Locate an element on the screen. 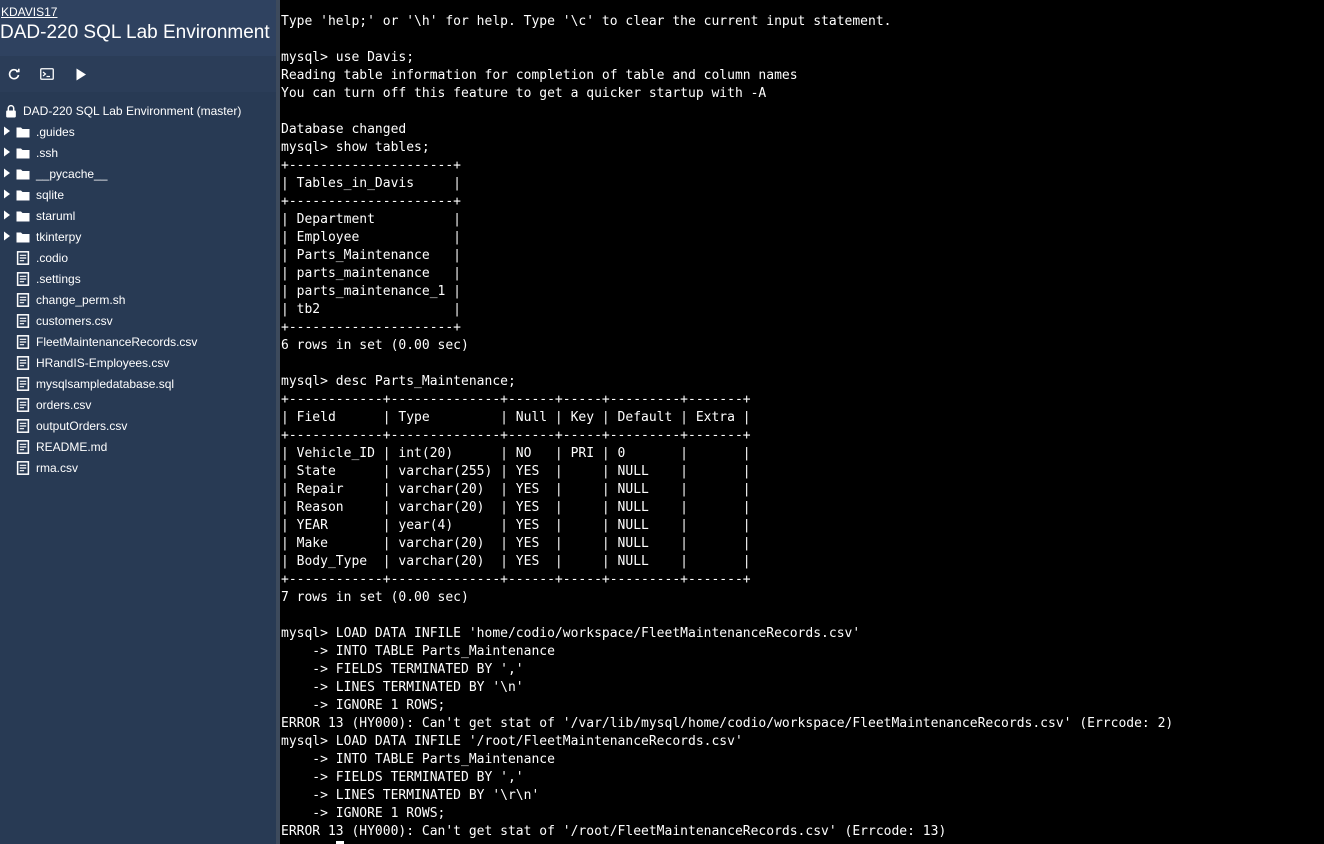 The image size is (1324, 844). folder-label: .ssh is located at coordinates (47, 152).